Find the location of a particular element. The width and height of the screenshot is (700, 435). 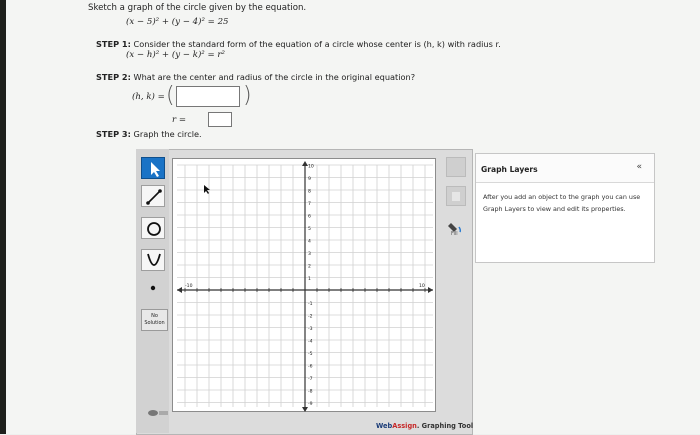

center-input is located at coordinates (208, 96).